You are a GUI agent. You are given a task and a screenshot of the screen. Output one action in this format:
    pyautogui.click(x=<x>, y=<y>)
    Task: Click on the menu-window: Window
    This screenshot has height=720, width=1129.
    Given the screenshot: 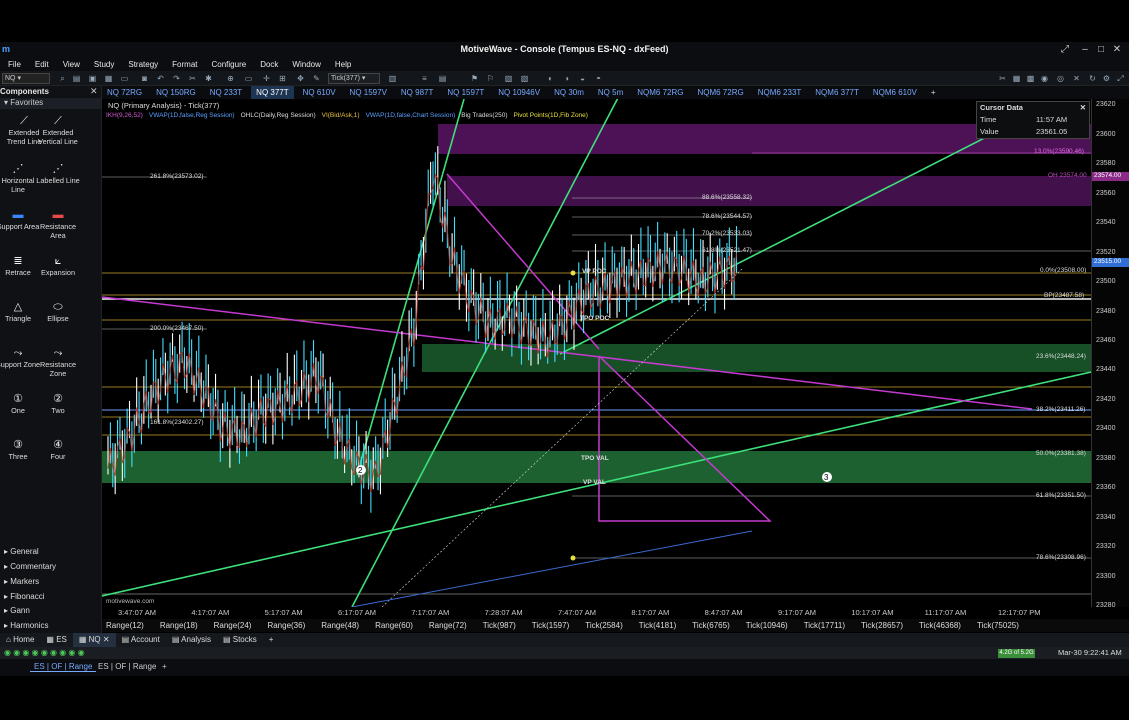 What is the action you would take?
    pyautogui.click(x=305, y=64)
    